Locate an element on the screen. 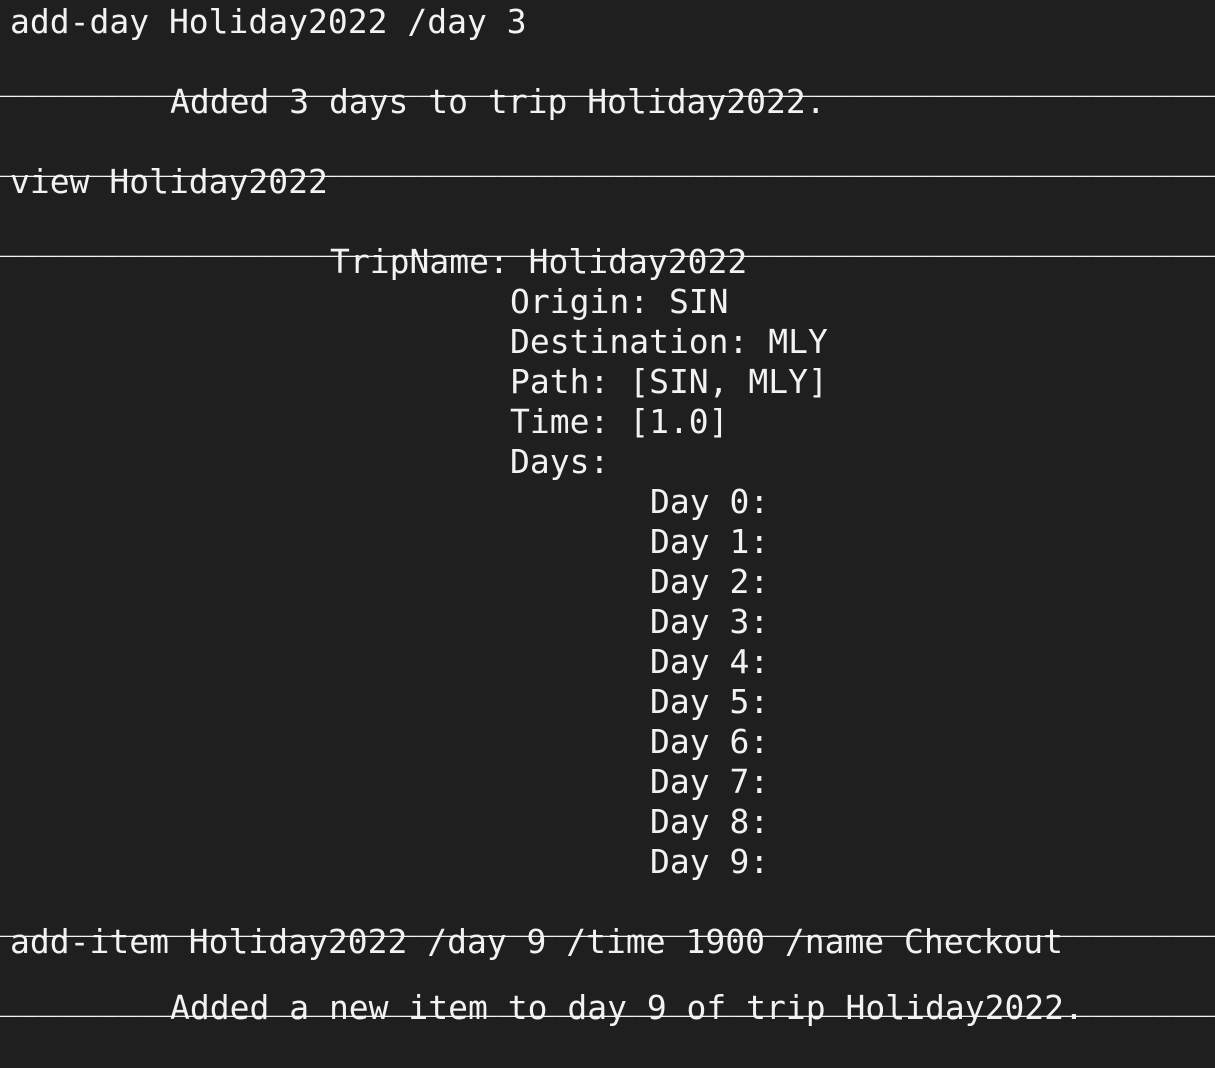 The image size is (1215, 1068). trip-destination-line: Destination: MLY is located at coordinates (669, 341).